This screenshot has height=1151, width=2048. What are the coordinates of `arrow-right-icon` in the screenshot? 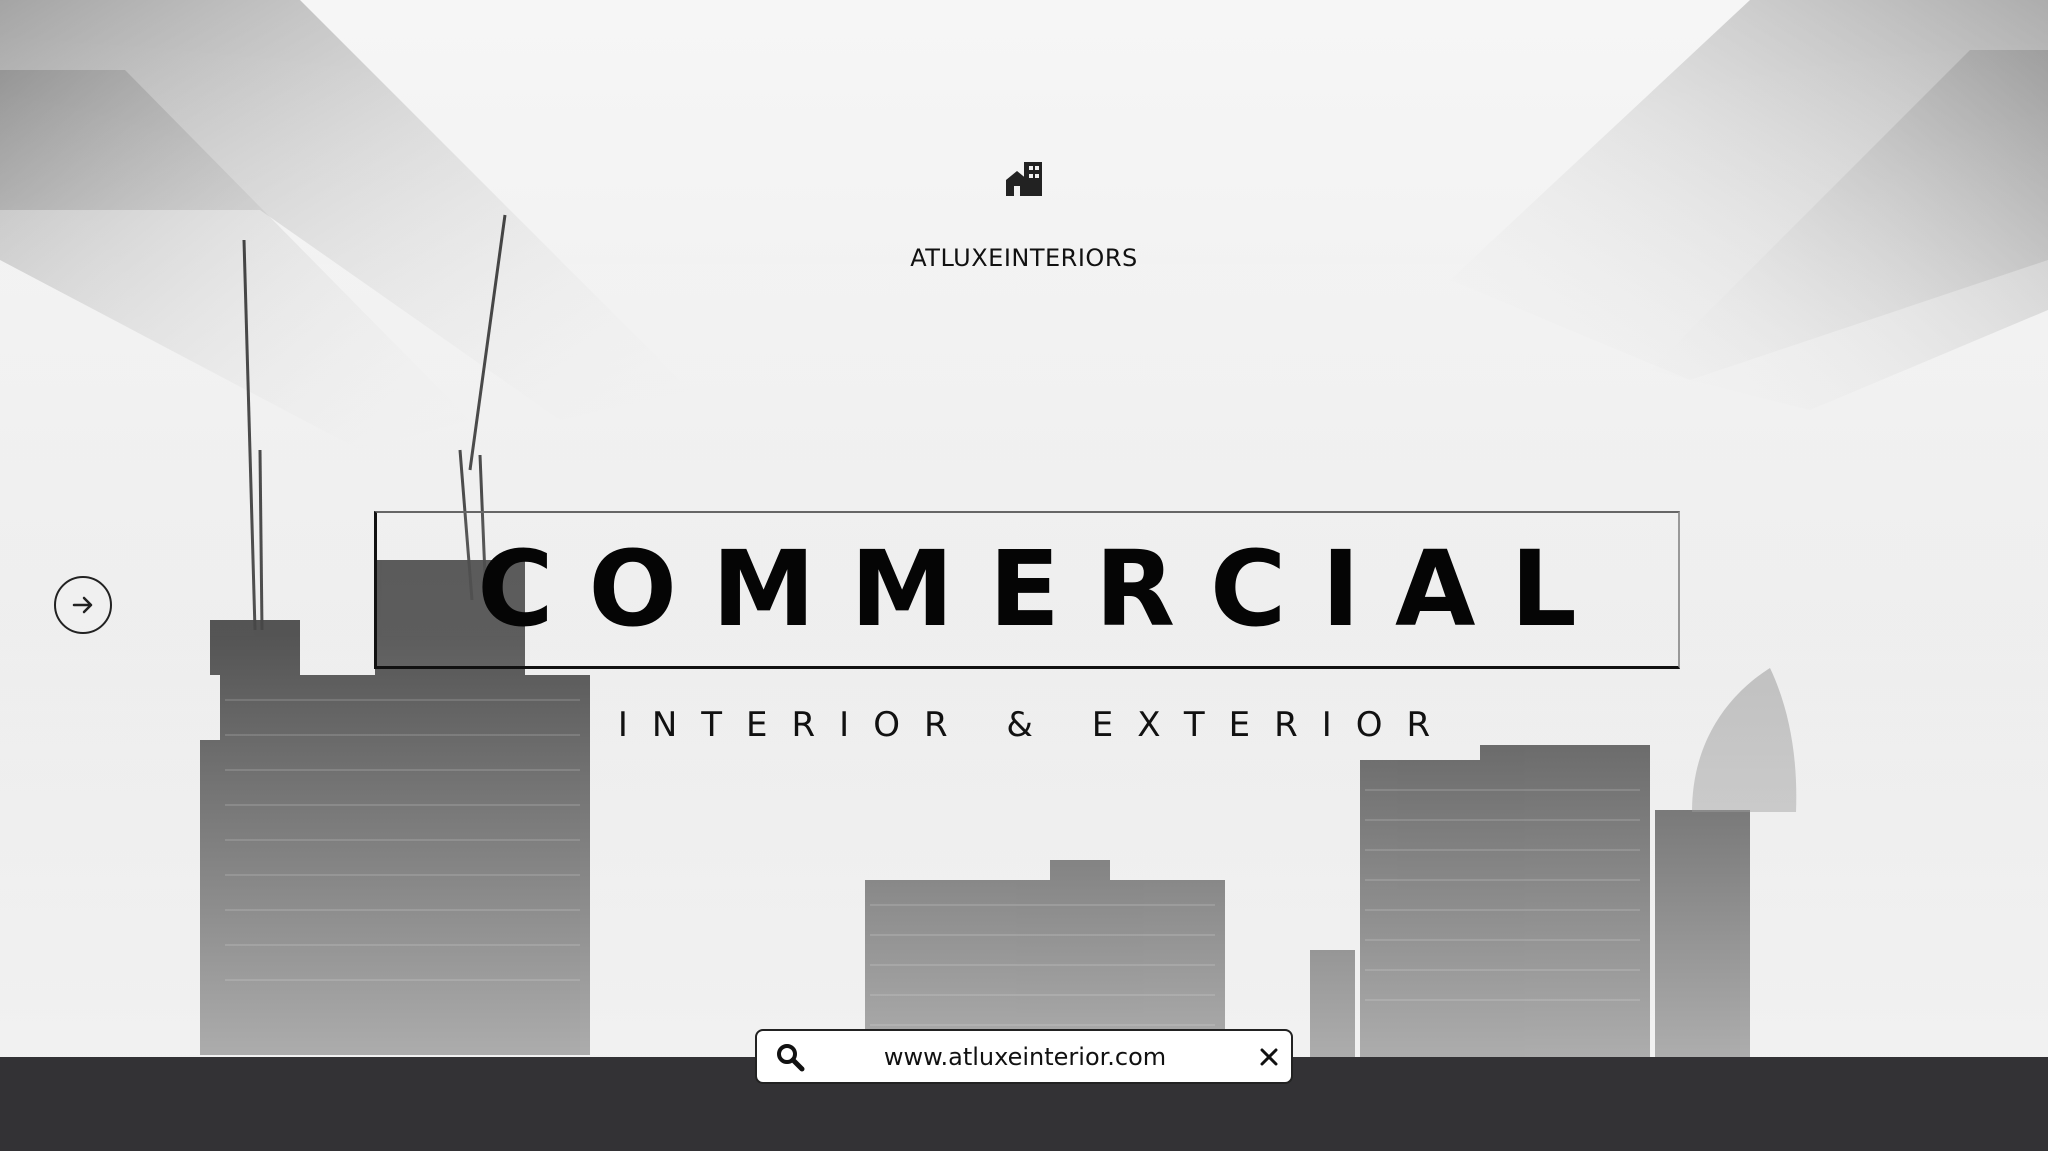 It's located at (82, 605).